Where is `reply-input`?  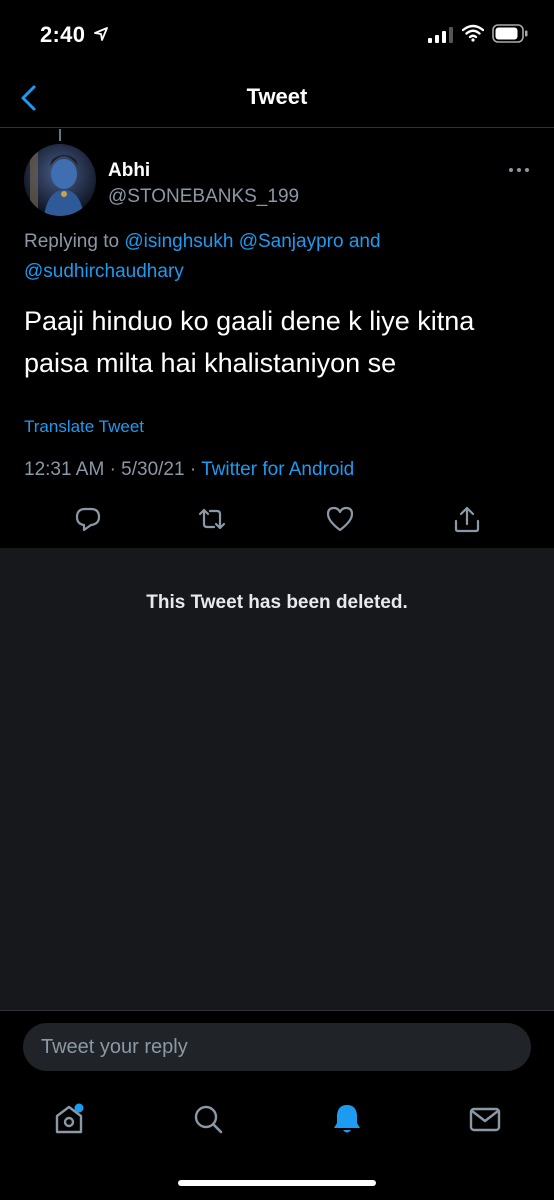
reply-input is located at coordinates (277, 1047).